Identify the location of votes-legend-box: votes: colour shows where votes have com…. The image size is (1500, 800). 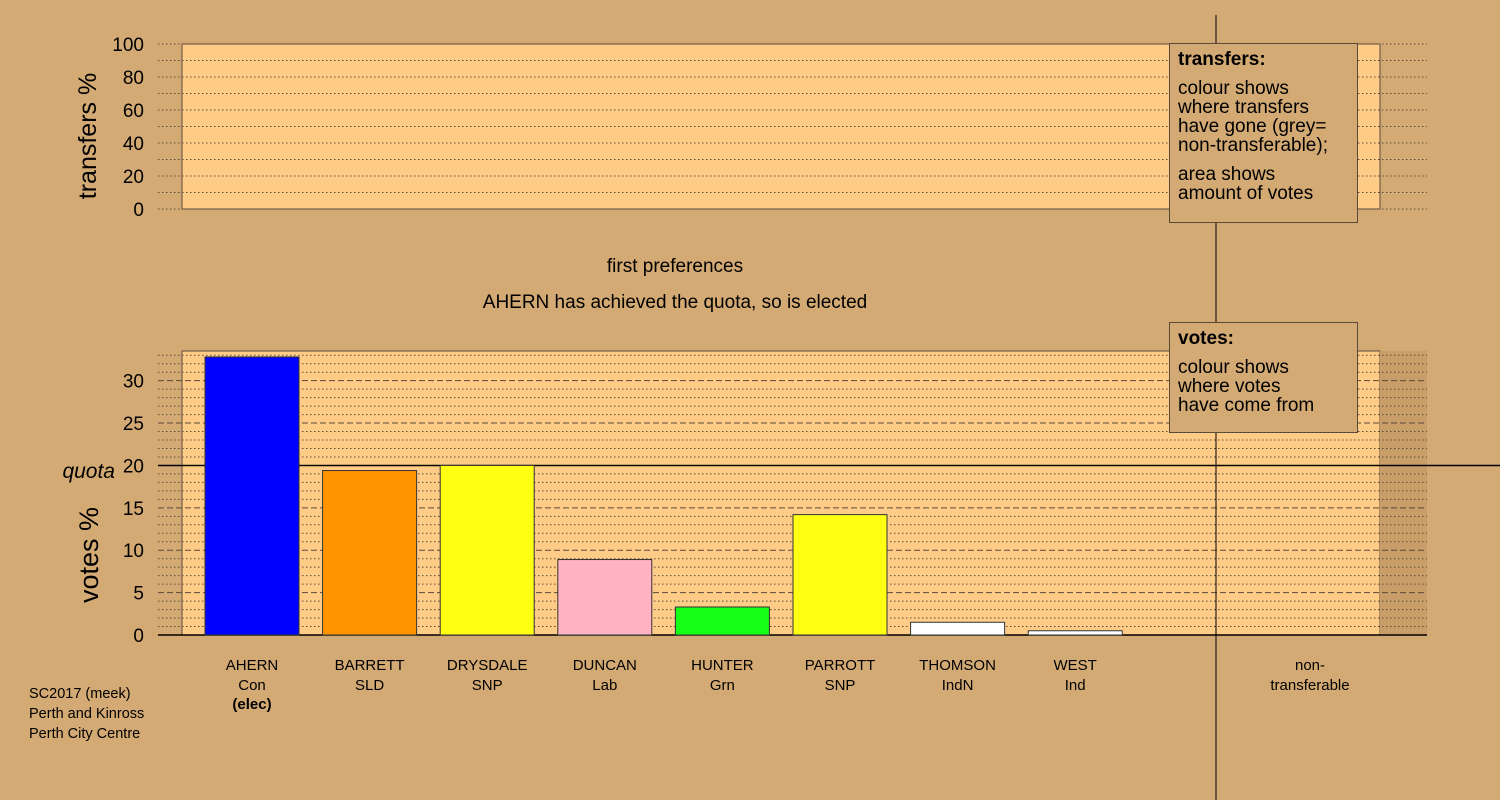
(1263, 377).